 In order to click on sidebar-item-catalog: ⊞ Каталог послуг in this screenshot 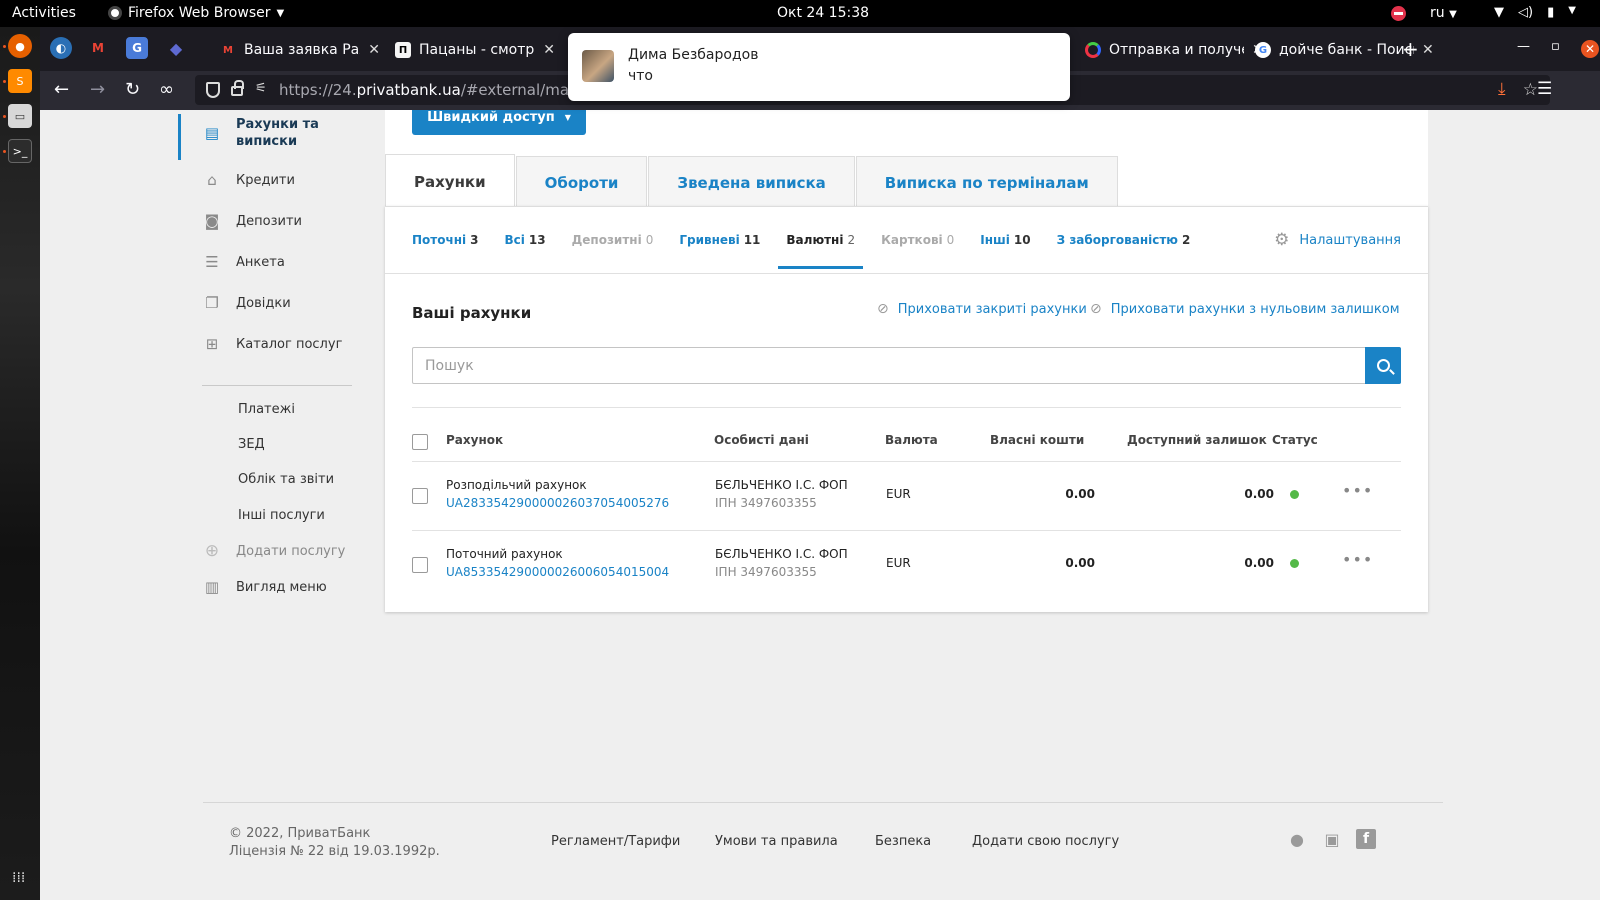, I will do `click(272, 344)`.